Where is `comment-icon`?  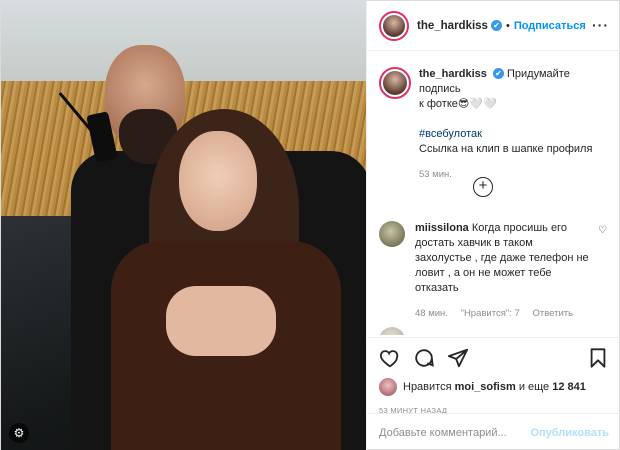 comment-icon is located at coordinates (424, 358).